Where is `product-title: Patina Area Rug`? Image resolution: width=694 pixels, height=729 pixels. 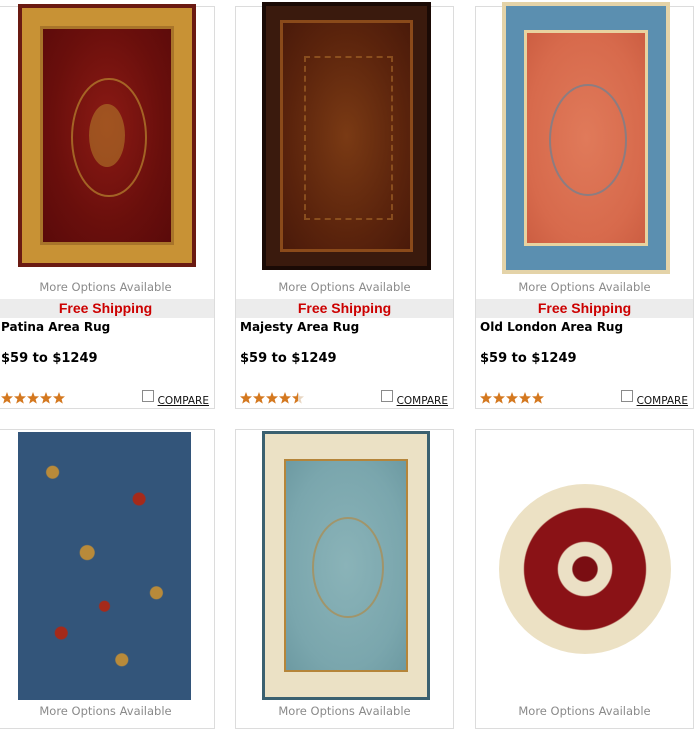
product-title: Patina Area Rug is located at coordinates (55, 327).